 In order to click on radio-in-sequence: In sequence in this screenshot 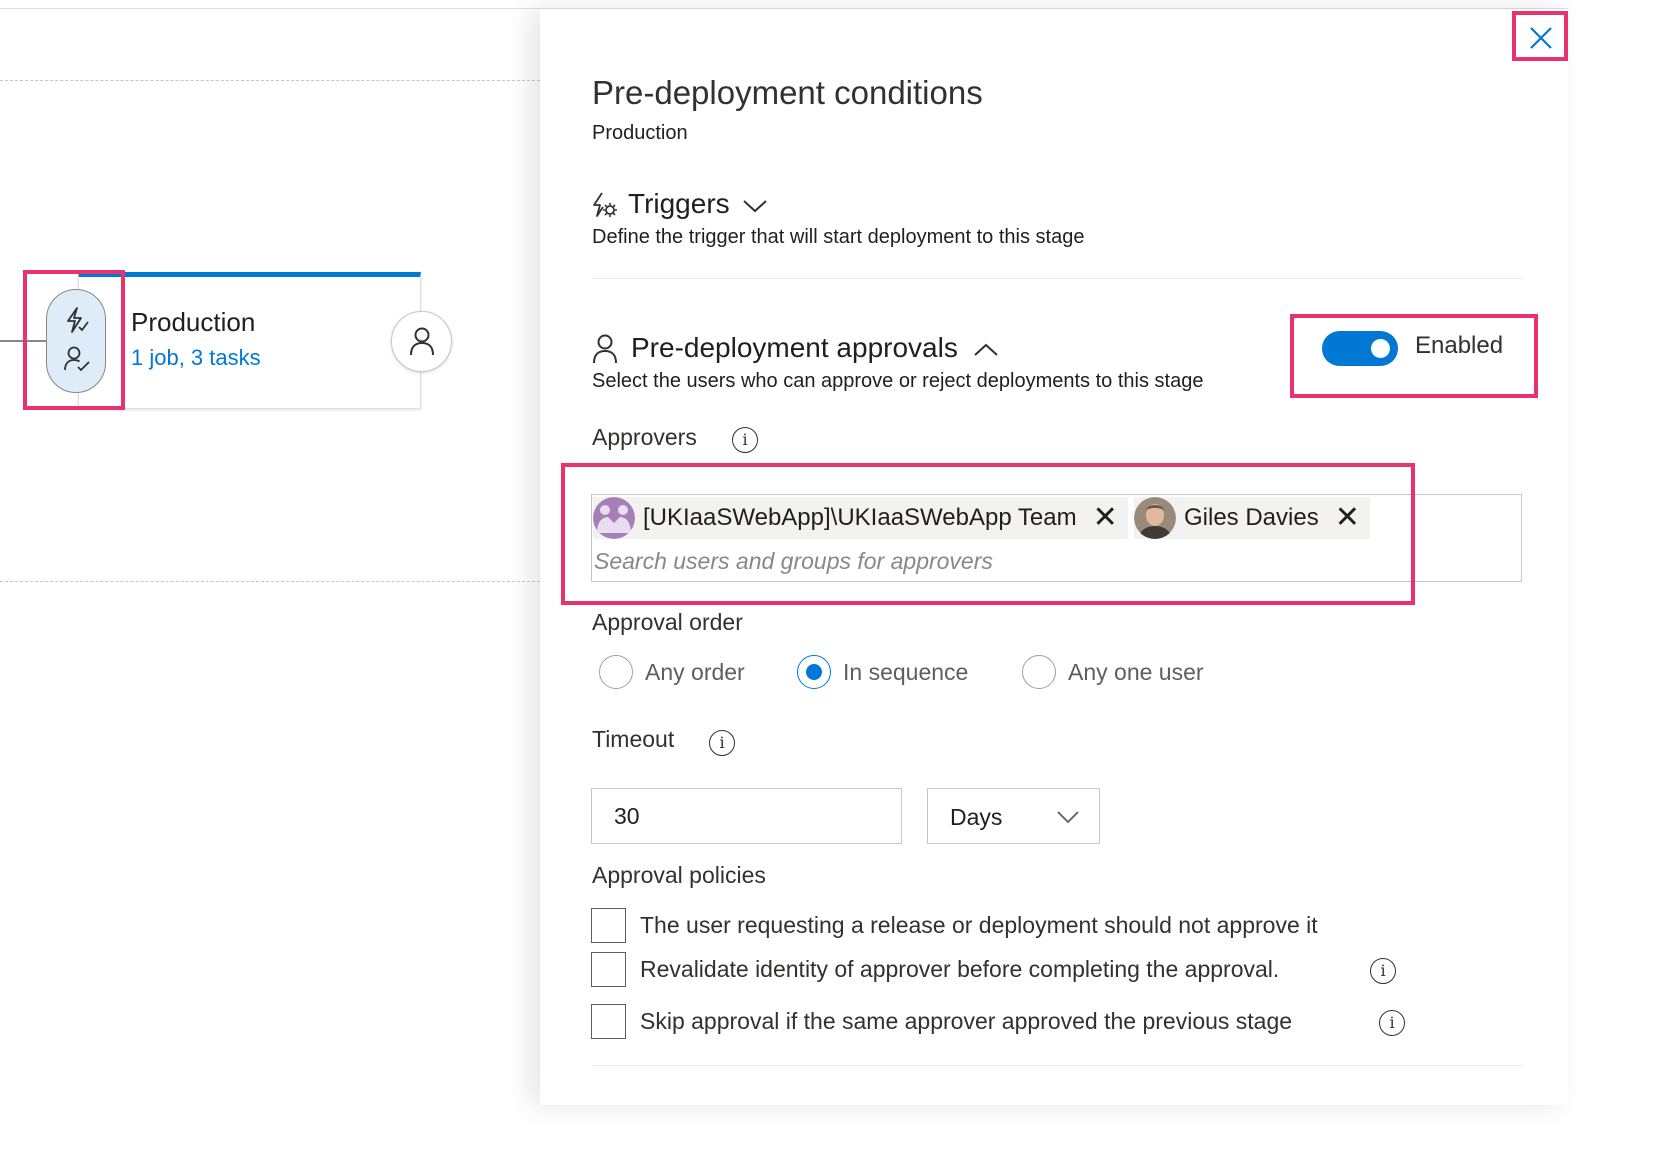, I will do `click(882, 672)`.